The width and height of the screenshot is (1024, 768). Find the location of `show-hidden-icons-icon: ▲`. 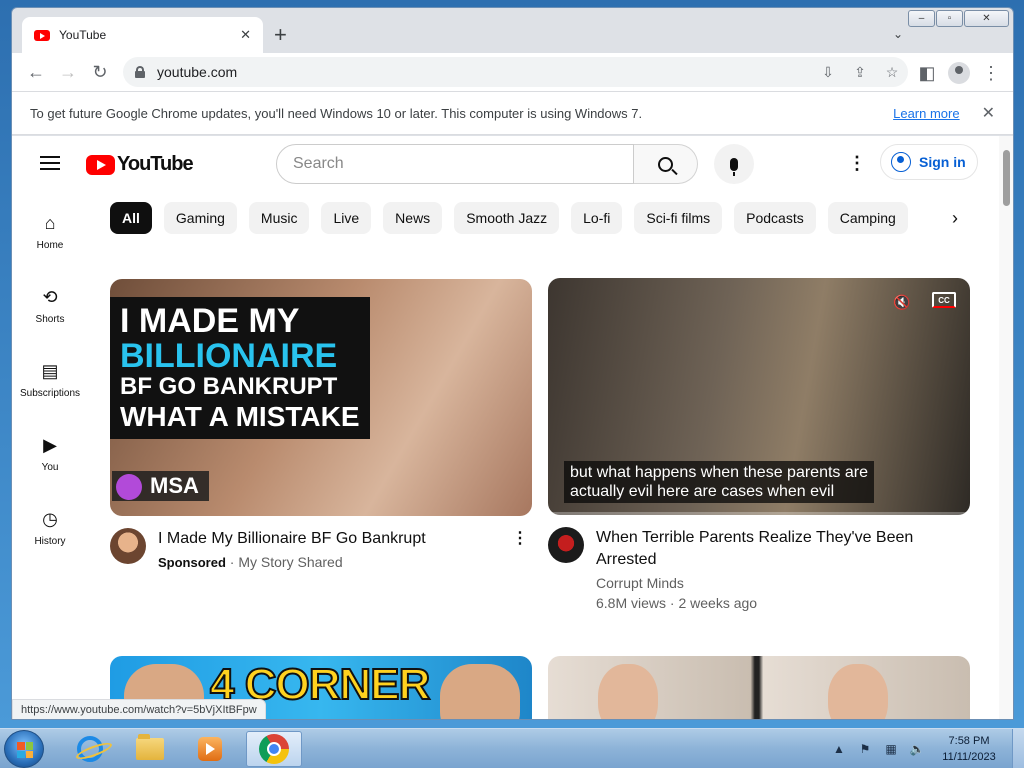

show-hidden-icons-icon: ▲ is located at coordinates (839, 749).